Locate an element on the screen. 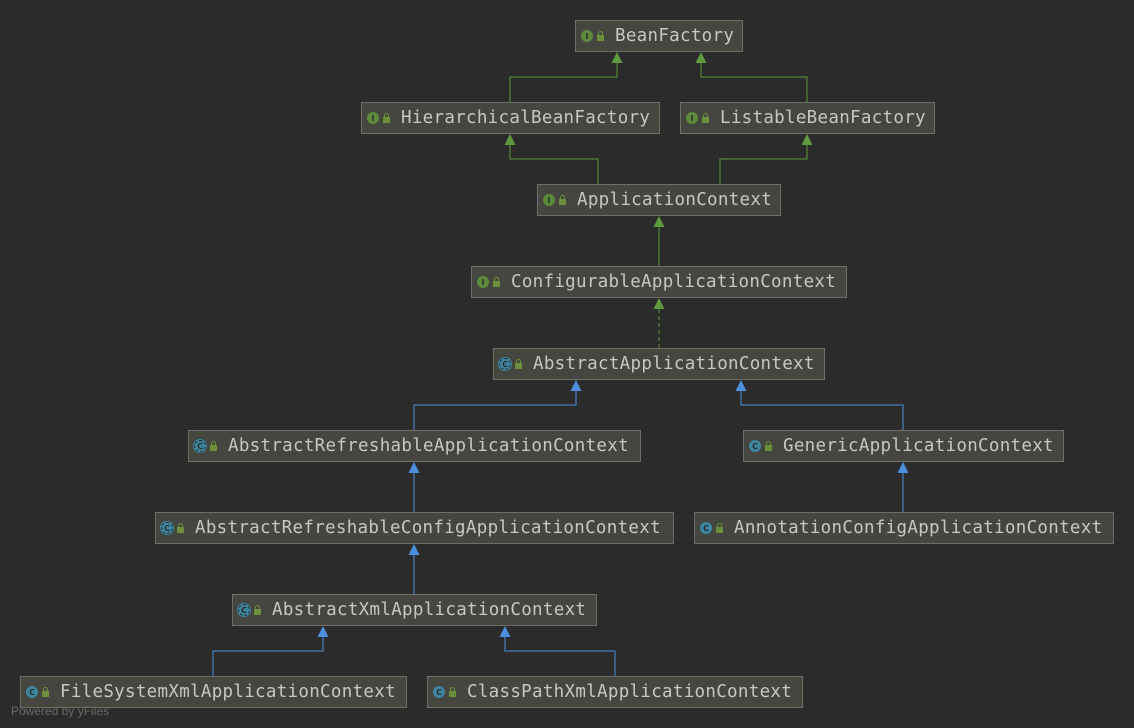  node-abstractrefreshableapplicationcontext: C AbstractRefreshableApplicationContext is located at coordinates (414, 446).